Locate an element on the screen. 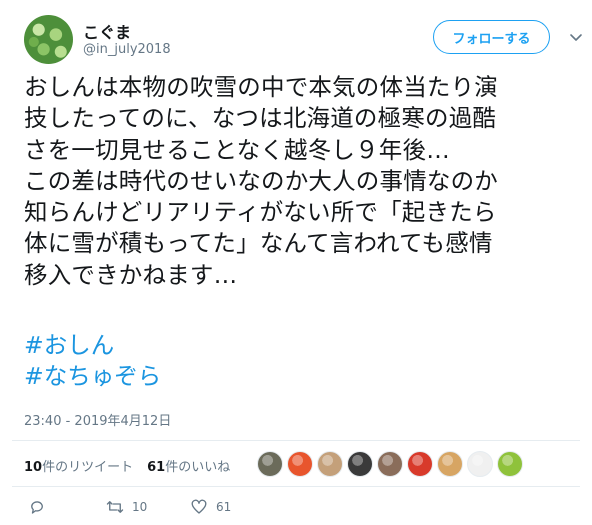 Image resolution: width=592 pixels, height=525 pixels. liker-avatars is located at coordinates (390, 464).